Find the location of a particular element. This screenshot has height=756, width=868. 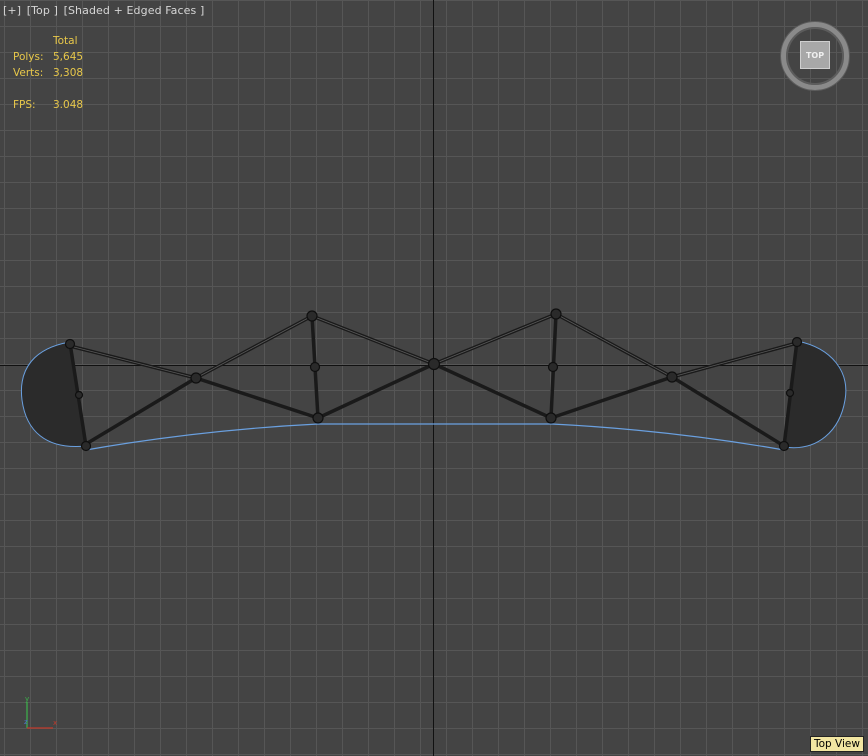

verts-label: Verts: is located at coordinates (28, 73).